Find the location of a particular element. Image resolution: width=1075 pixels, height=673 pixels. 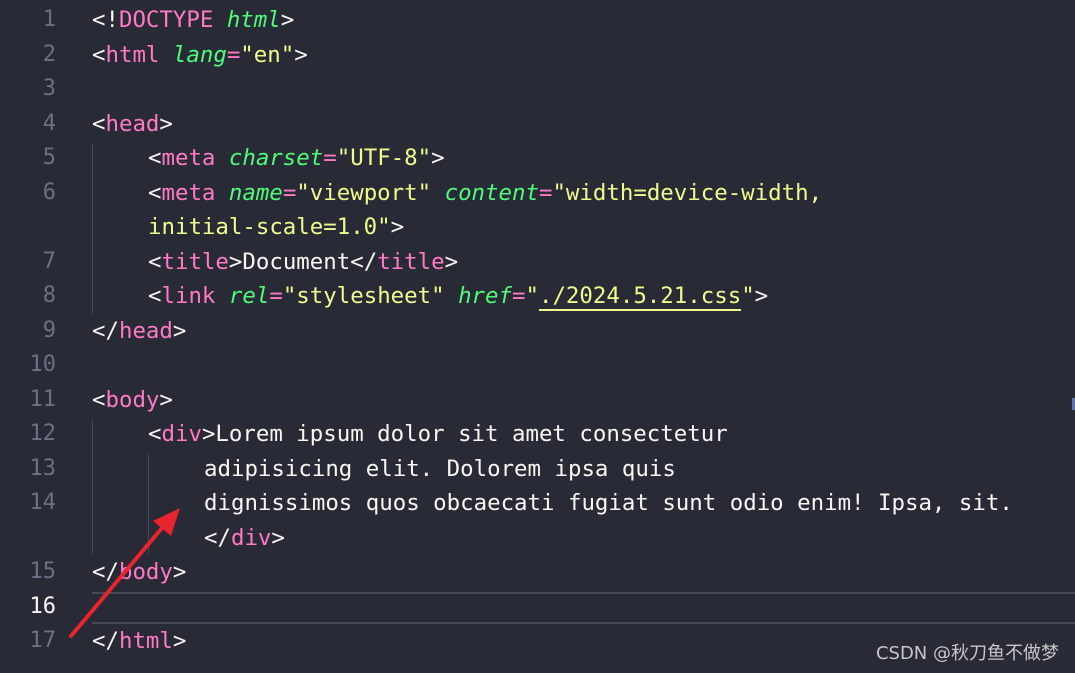

red-arrow-icon is located at coordinates (124, 573).